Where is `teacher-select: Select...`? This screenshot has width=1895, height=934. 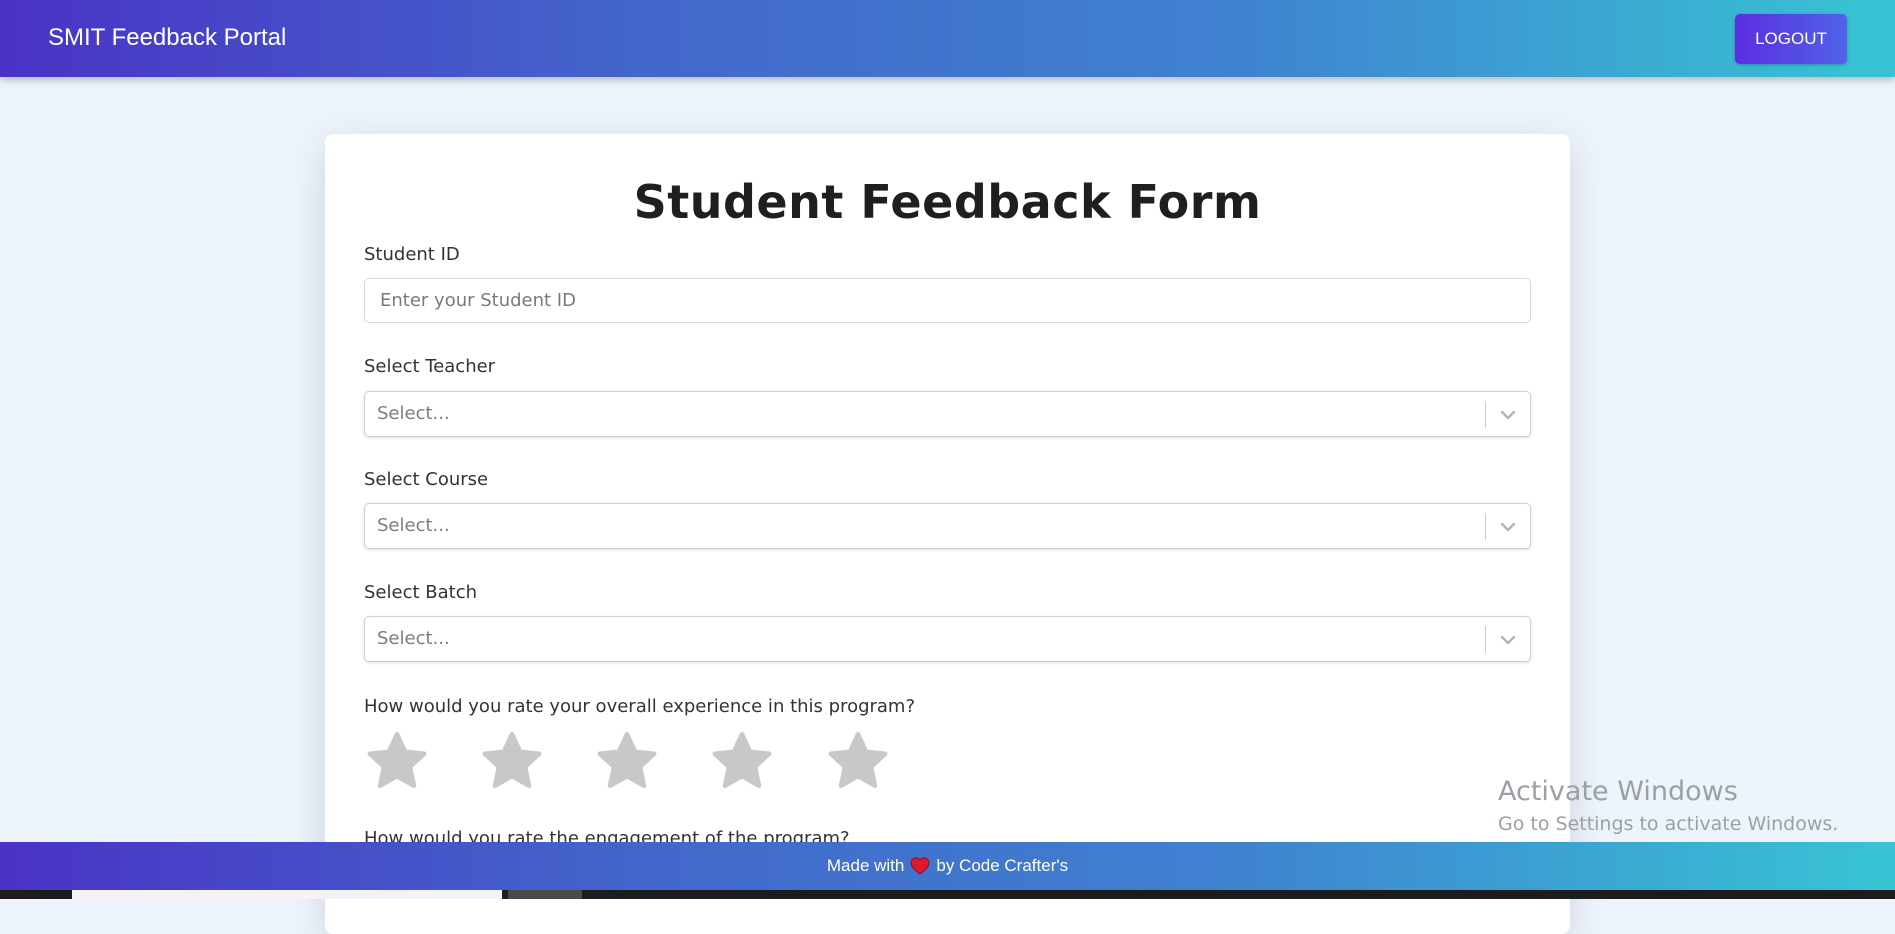 teacher-select: Select... is located at coordinates (947, 414).